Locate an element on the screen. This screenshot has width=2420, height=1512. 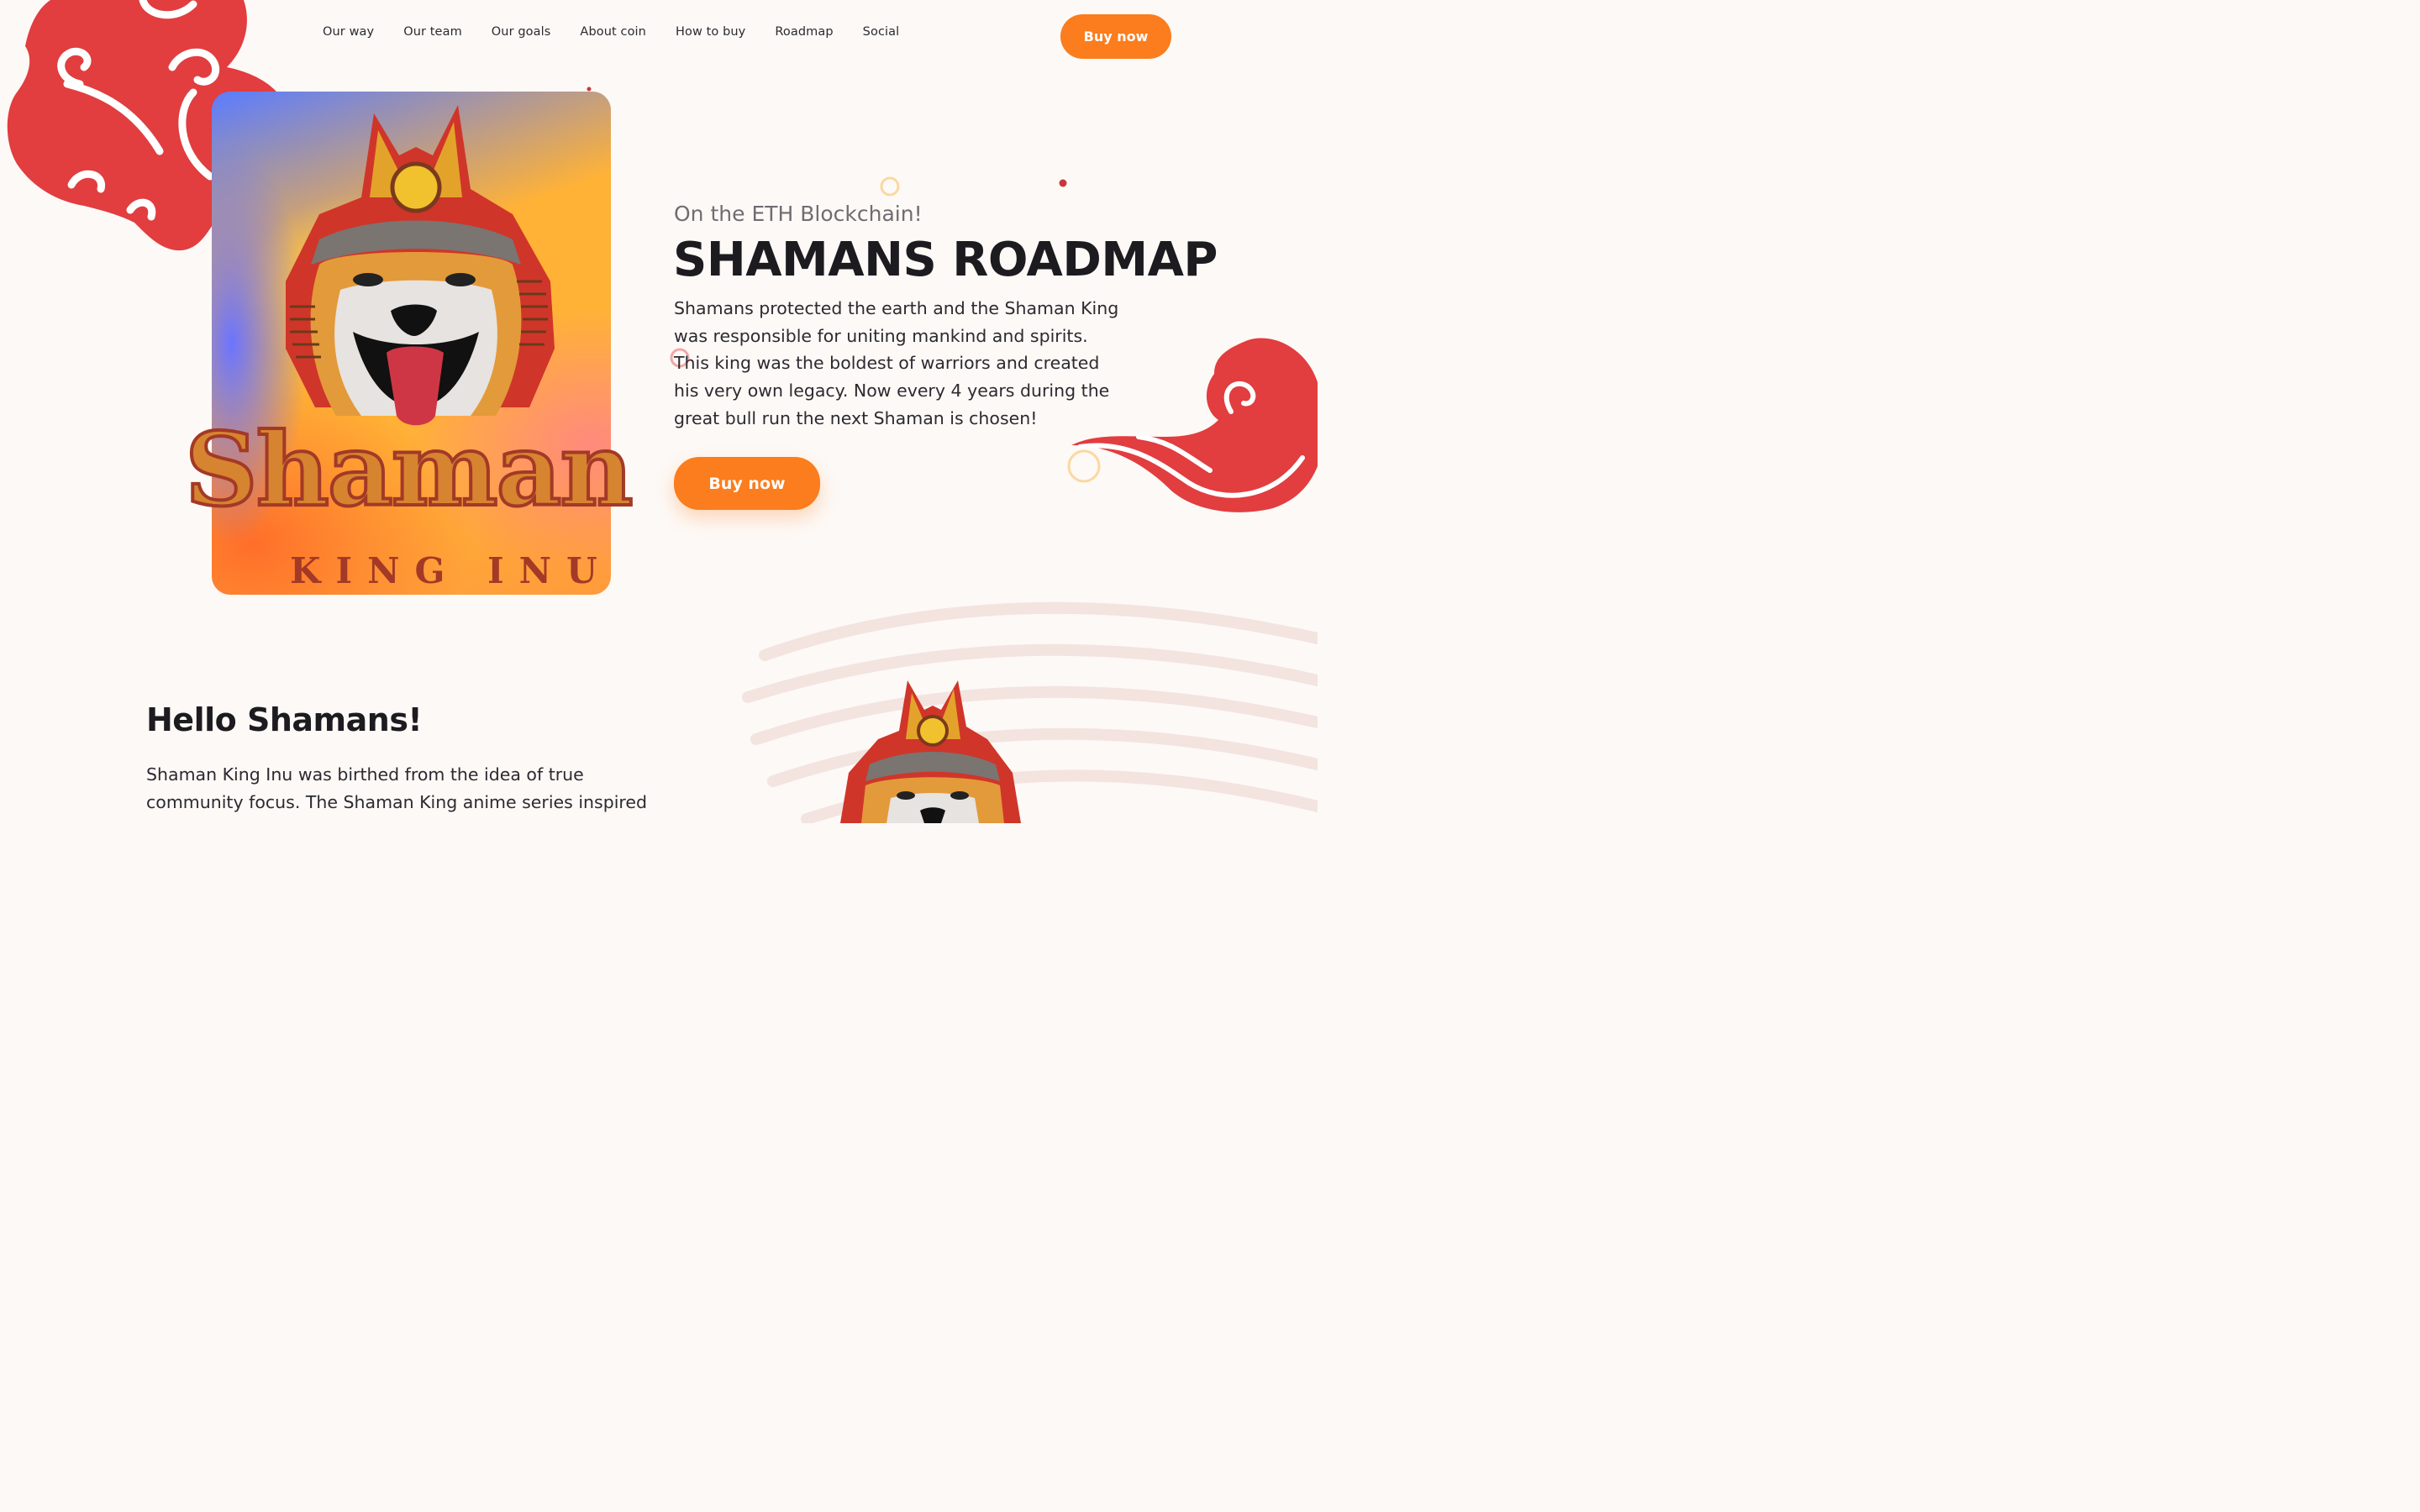
hero-eyebrow: On the ETH Blockchain! is located at coordinates (798, 214).